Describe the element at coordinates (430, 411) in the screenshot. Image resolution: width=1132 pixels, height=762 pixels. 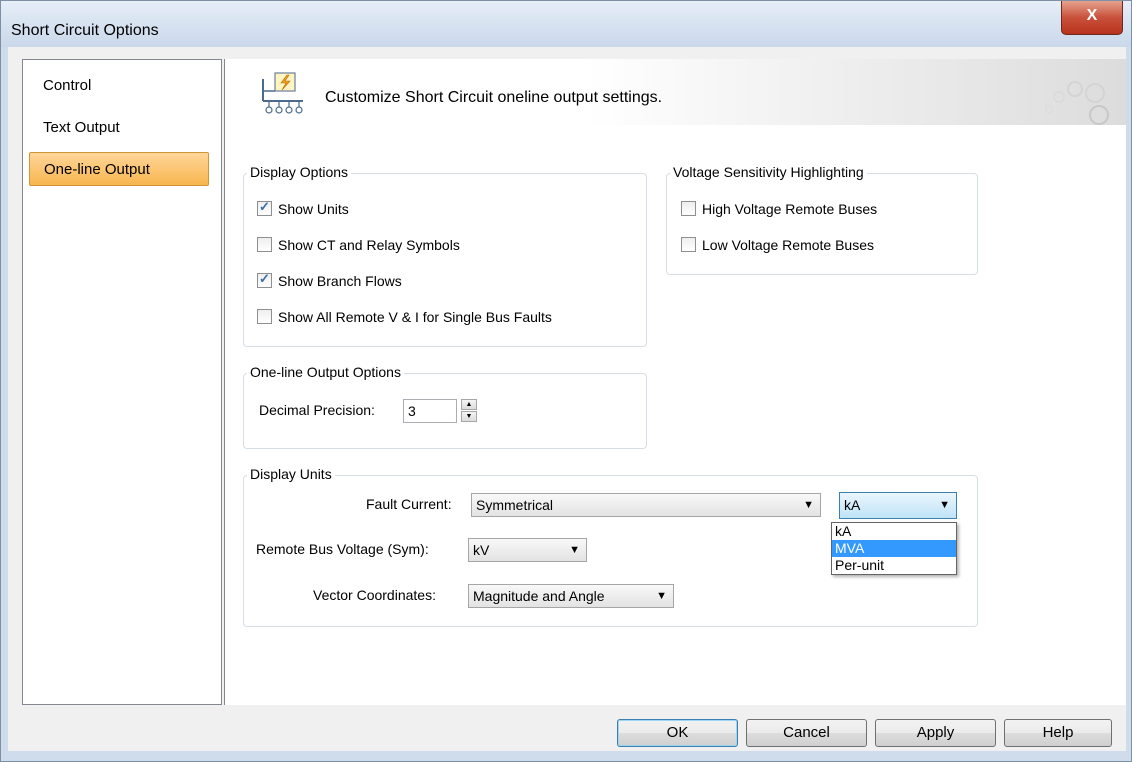
I see `decimal-precision-input: 3` at that location.